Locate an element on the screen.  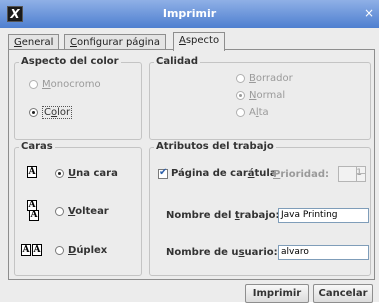
color-label: Color is located at coordinates (57, 112).